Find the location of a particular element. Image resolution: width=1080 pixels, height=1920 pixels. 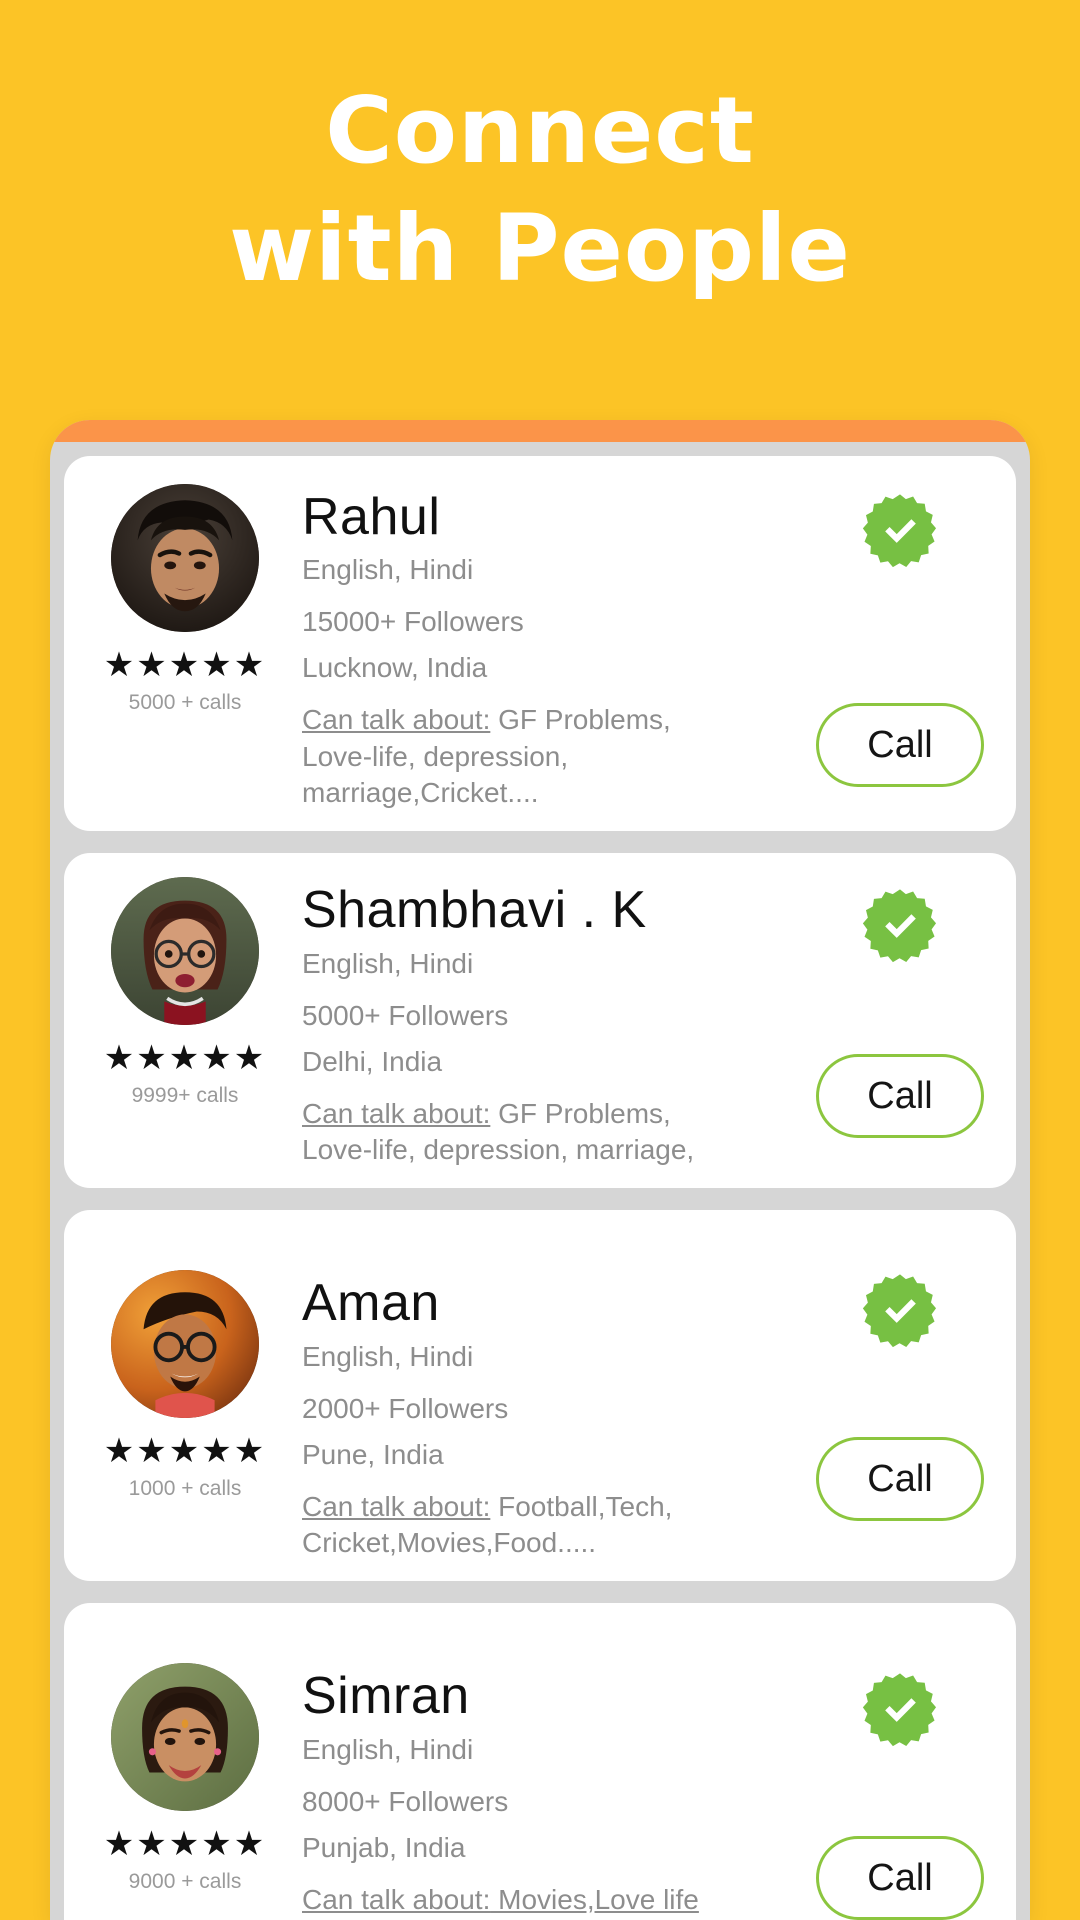

call-count: 9999+ calls is located at coordinates (185, 1096).